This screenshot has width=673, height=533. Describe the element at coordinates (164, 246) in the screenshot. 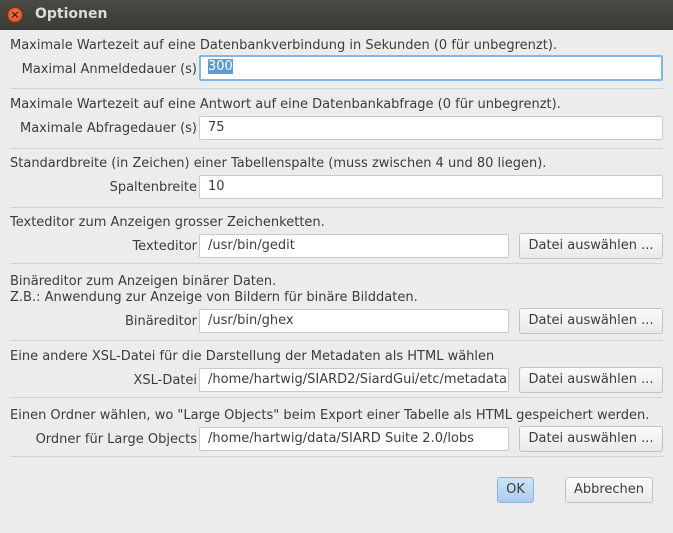

I see `text-editor-label: Texteditor` at that location.